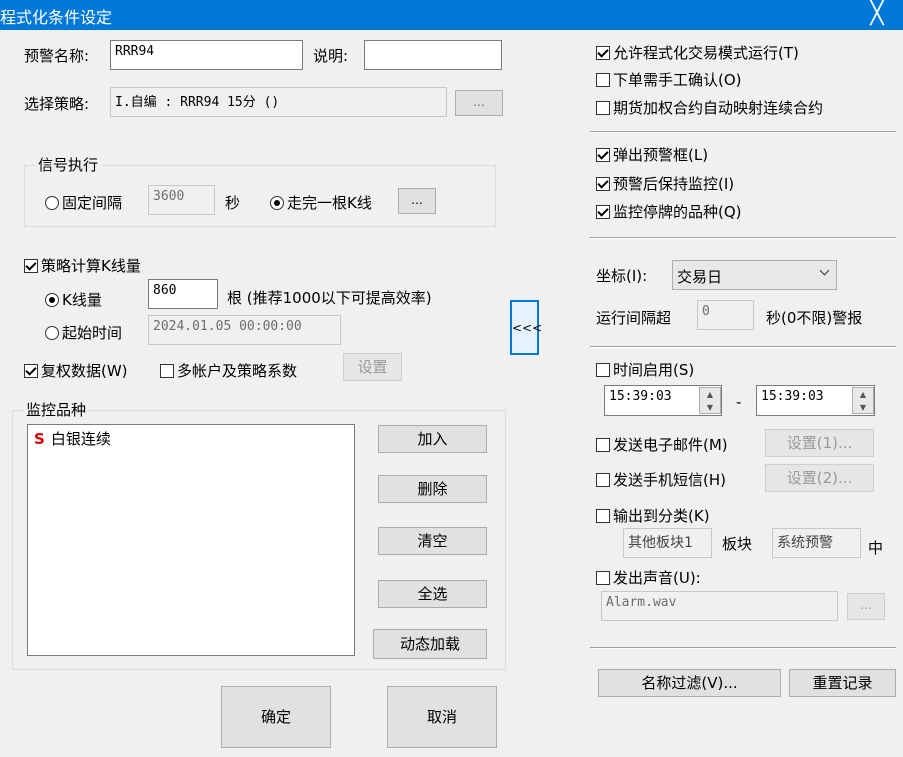  I want to click on time-from-spinner: ▲ ▼, so click(710, 400).